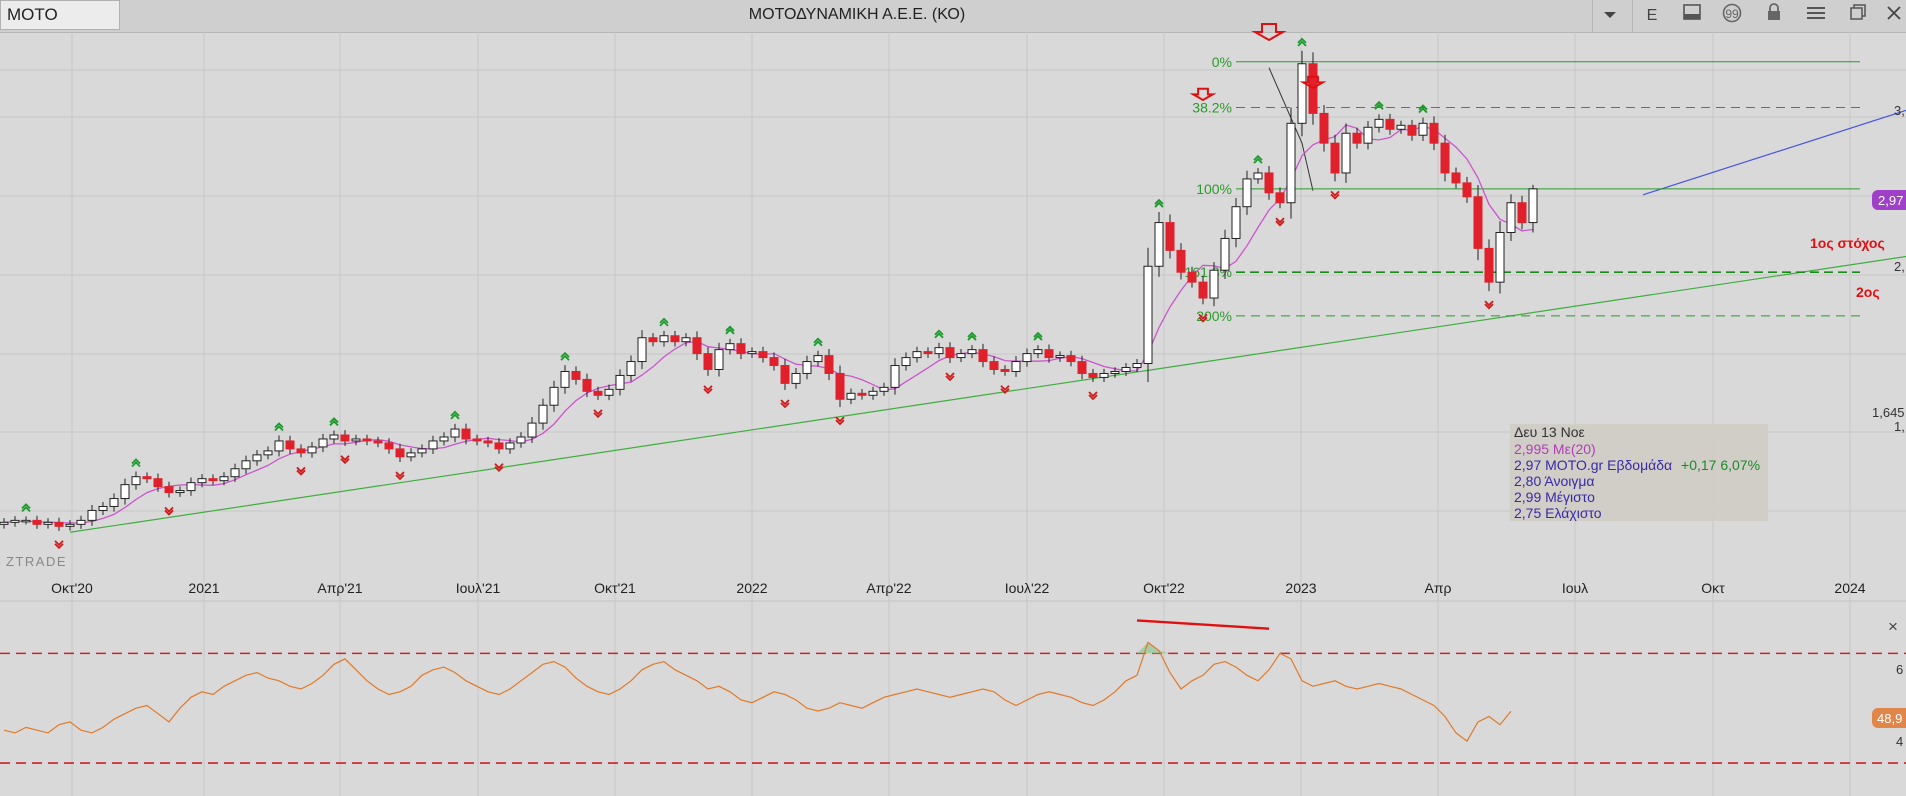 The image size is (1906, 796). I want to click on time-axis-label: 2023, so click(1300, 588).